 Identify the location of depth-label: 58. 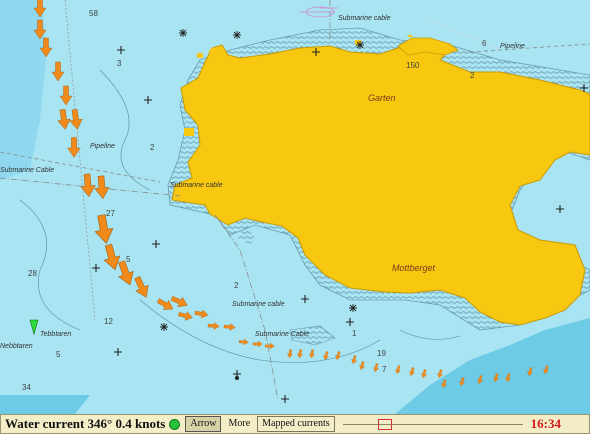
(93, 13).